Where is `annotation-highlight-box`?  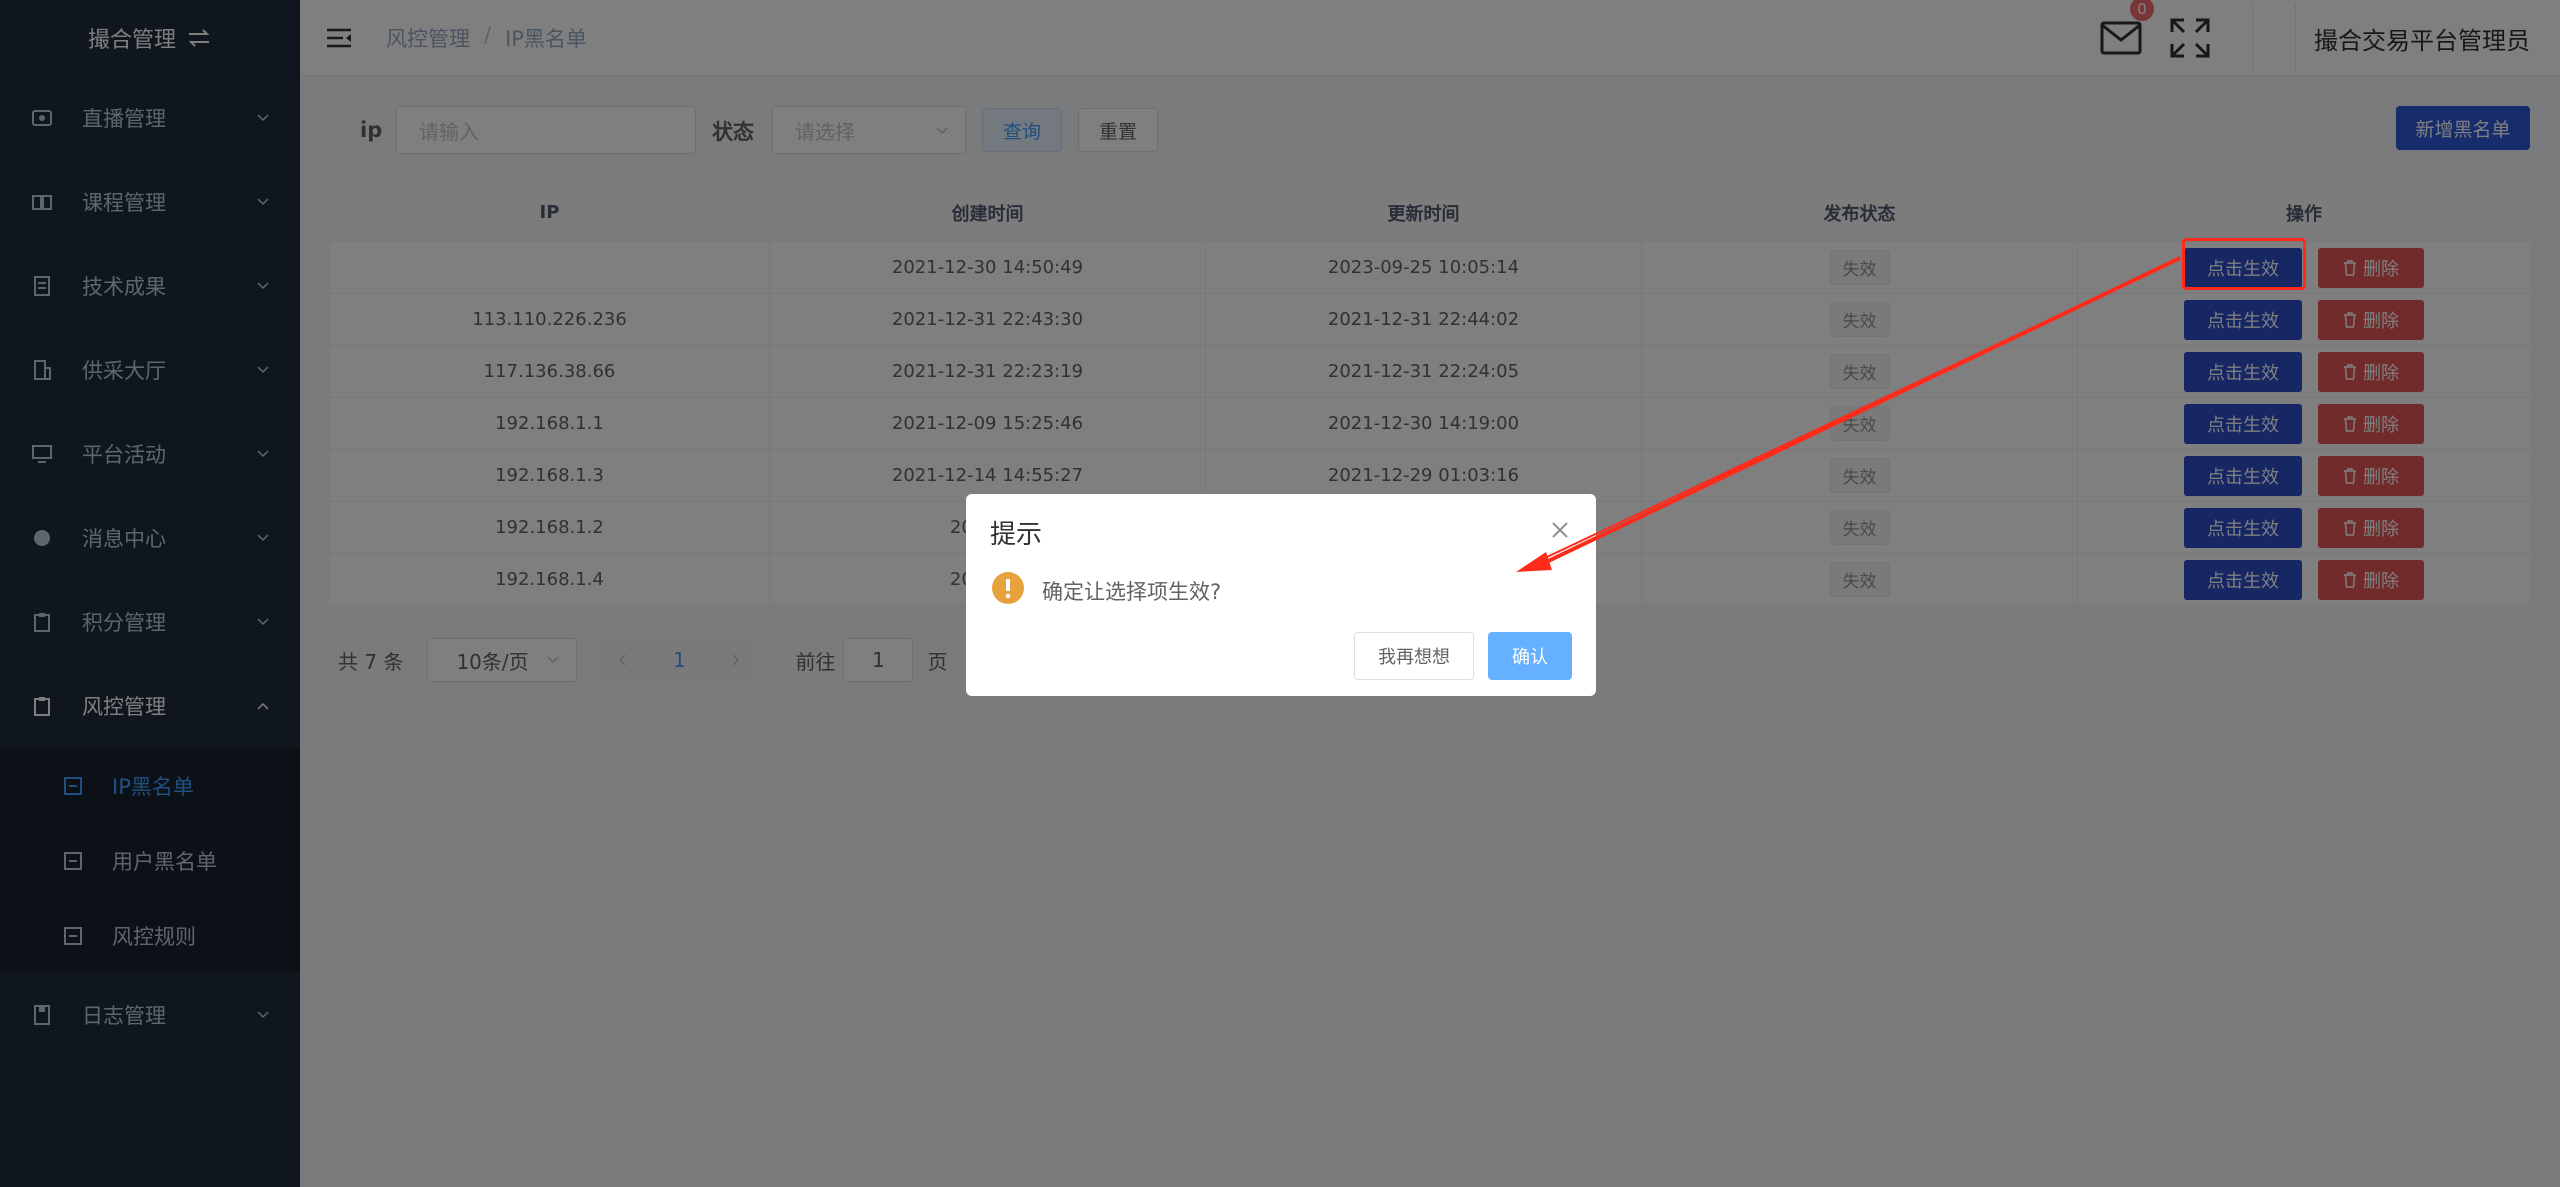
annotation-highlight-box is located at coordinates (2244, 264).